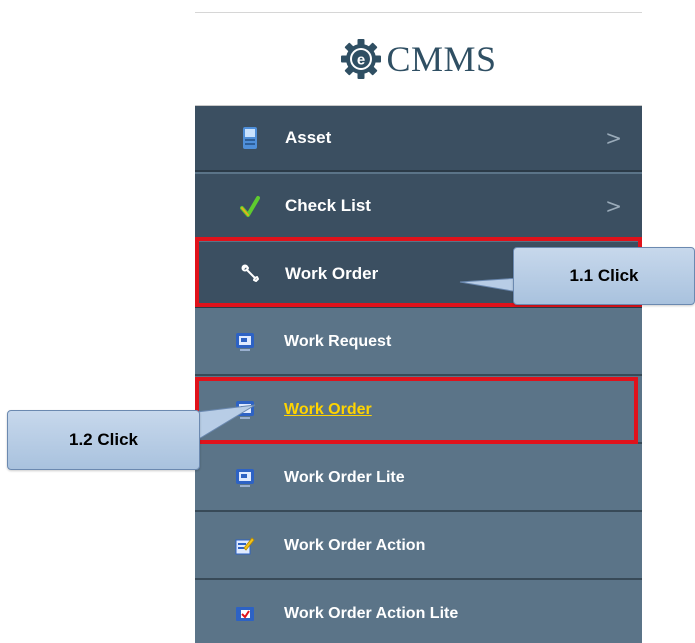 The image size is (695, 643). Describe the element at coordinates (245, 546) in the screenshot. I see `edit-icon` at that location.